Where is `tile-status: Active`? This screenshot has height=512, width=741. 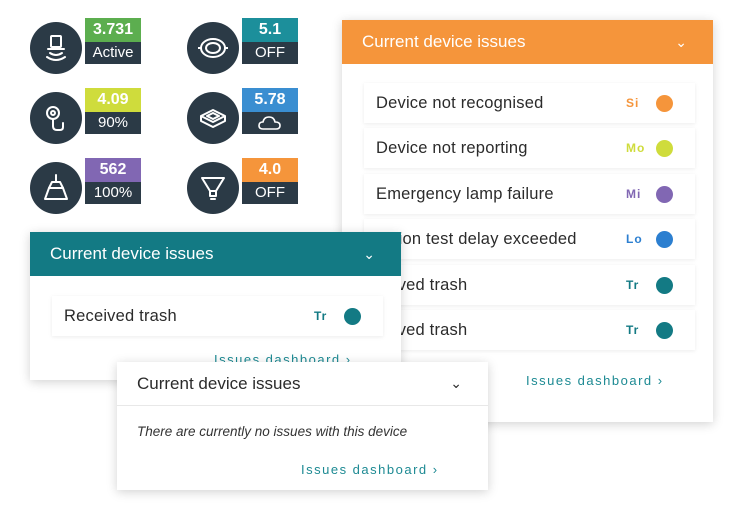
tile-status: Active is located at coordinates (113, 53).